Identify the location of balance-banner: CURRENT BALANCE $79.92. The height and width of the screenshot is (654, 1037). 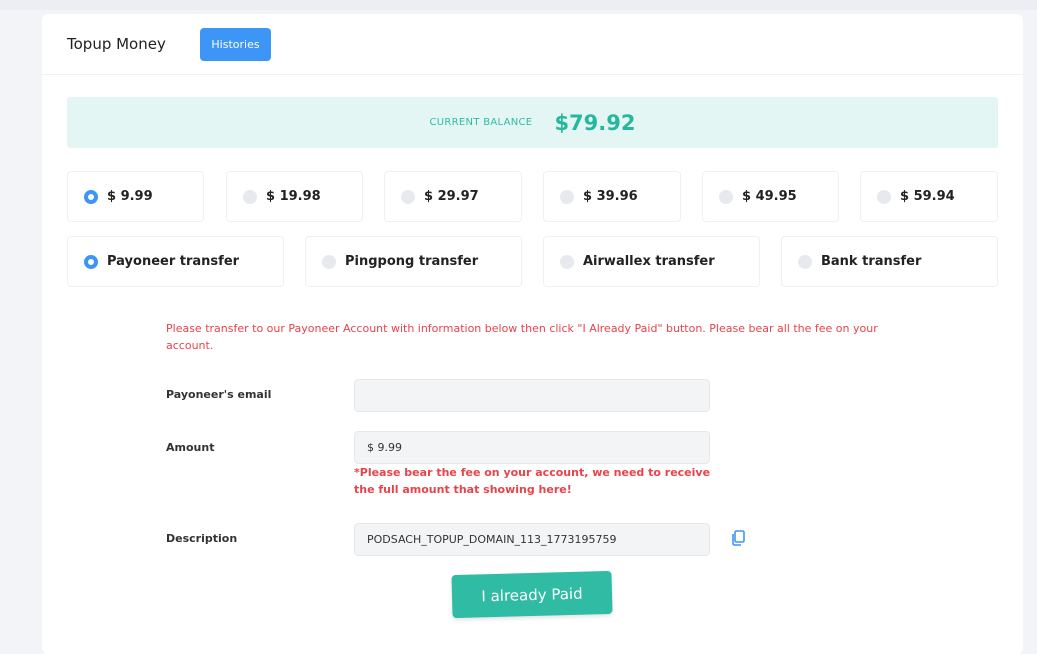
(532, 122).